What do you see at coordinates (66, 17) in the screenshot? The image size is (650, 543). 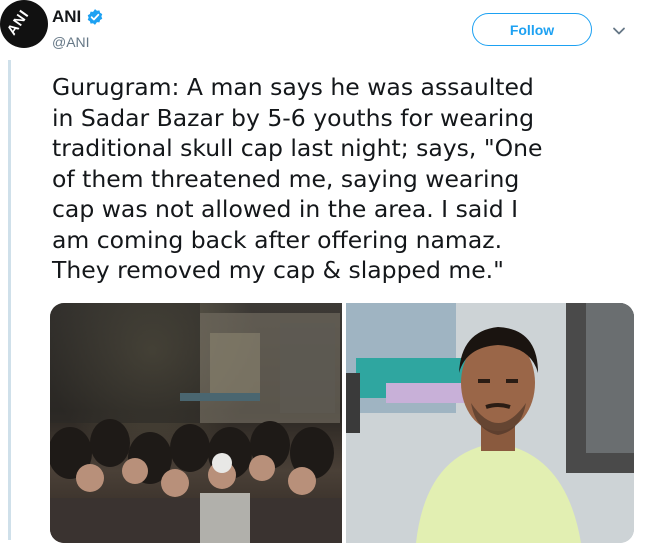 I see `account-name: ANI` at bounding box center [66, 17].